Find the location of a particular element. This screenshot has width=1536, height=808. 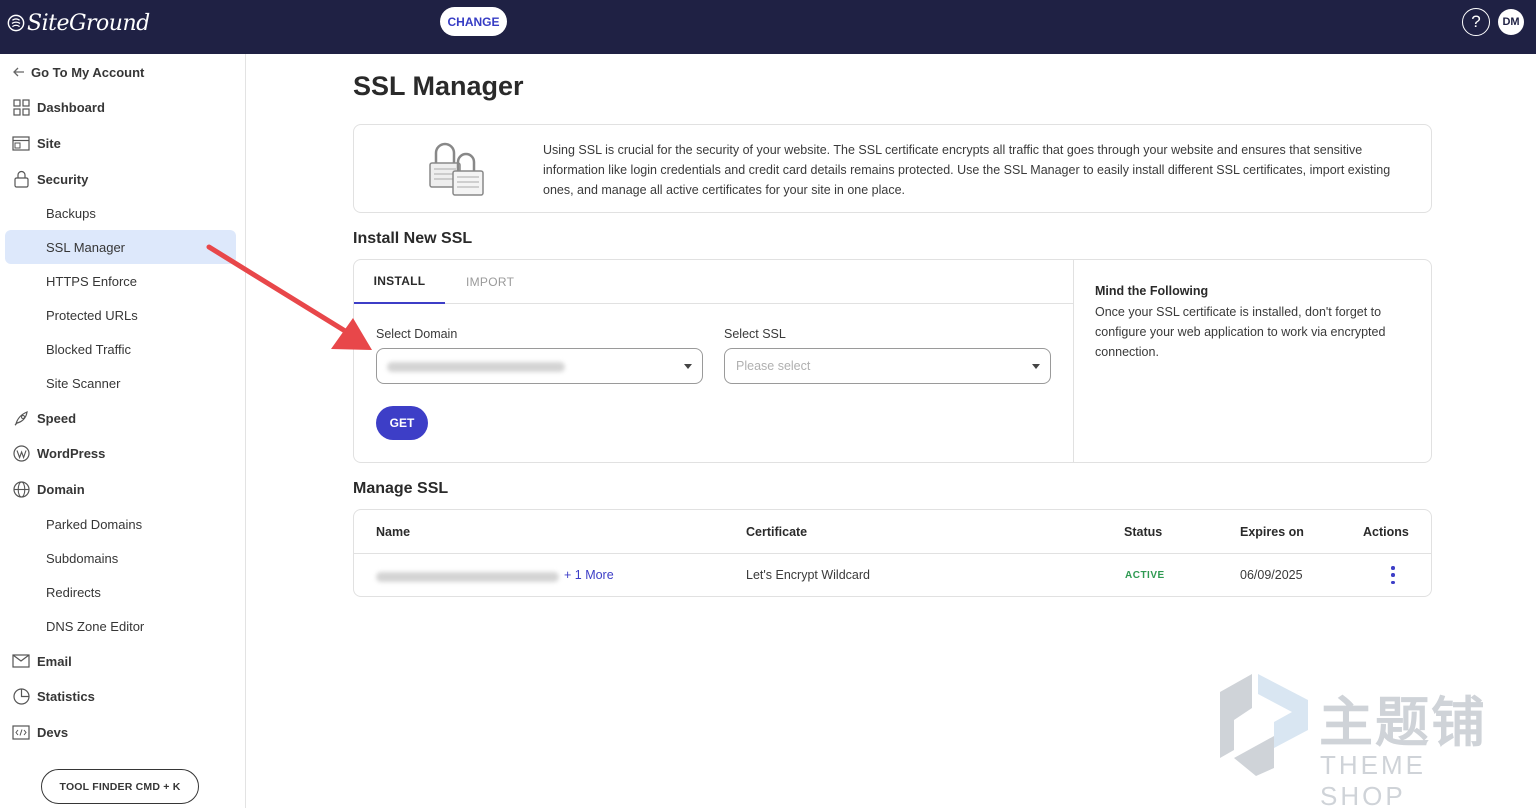

siteground-logo: SiteGround is located at coordinates (78, 23).